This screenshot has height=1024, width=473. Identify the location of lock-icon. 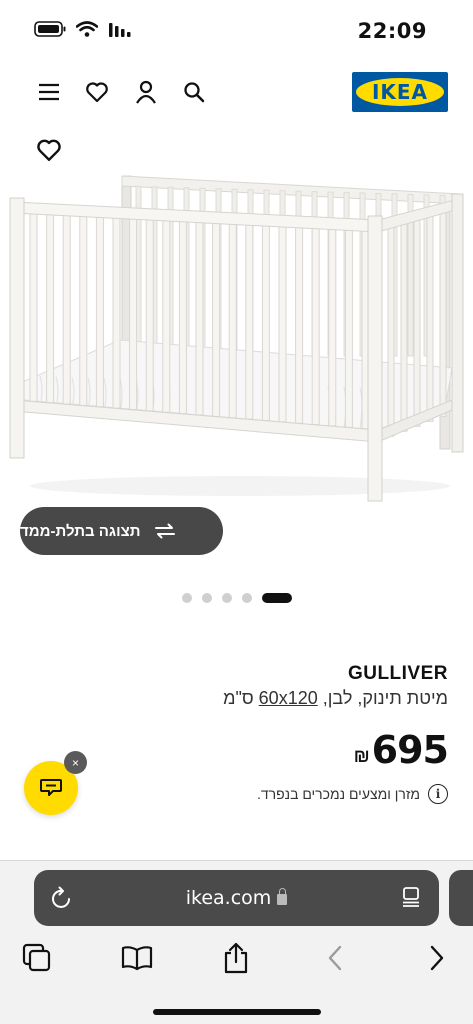
(282, 896).